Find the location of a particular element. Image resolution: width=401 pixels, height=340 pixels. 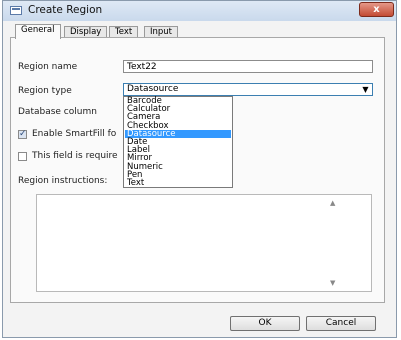

region-name-label: Region name is located at coordinates (48, 67).